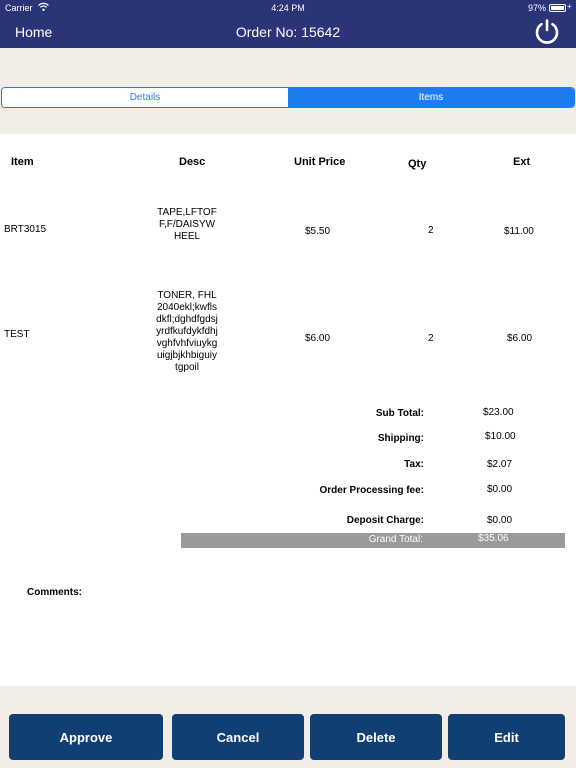 This screenshot has width=576, height=768. Describe the element at coordinates (500, 489) in the screenshot. I see `processing-fee-value: $0.00` at that location.